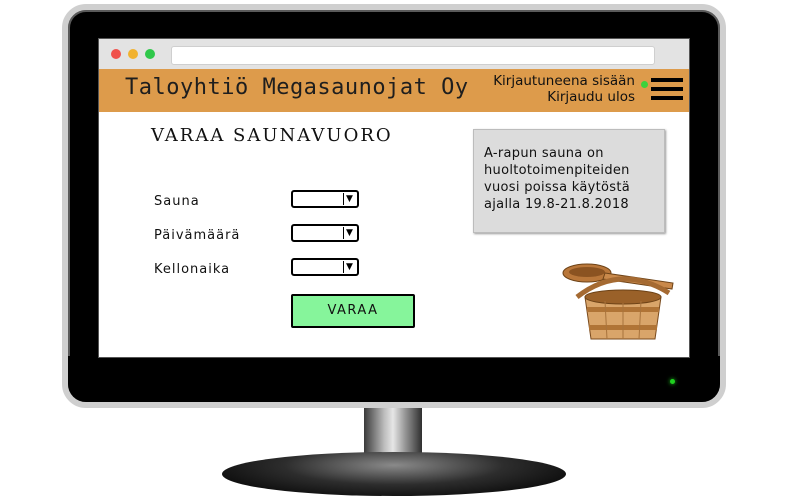  I want to click on site-title: Taloyhtiö Megasaunojat Oy, so click(297, 87).